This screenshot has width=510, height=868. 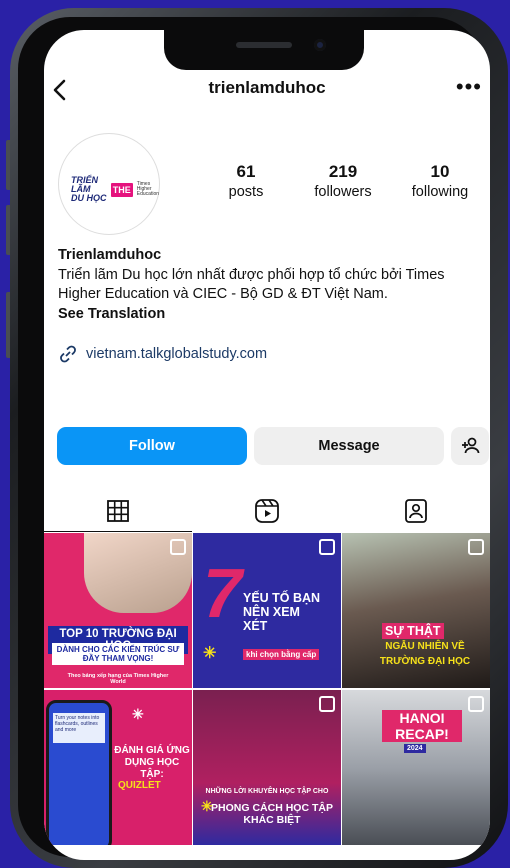 What do you see at coordinates (264, 45) in the screenshot?
I see `speaker` at bounding box center [264, 45].